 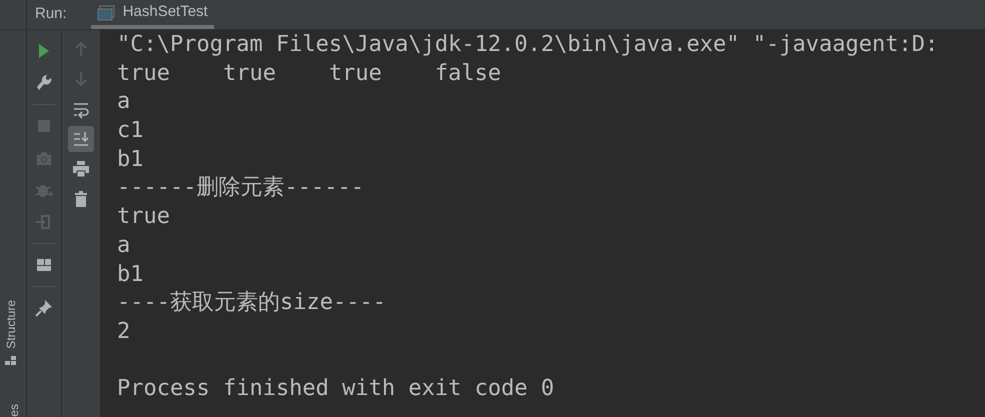 I want to click on console-line: c1, so click(x=130, y=131).